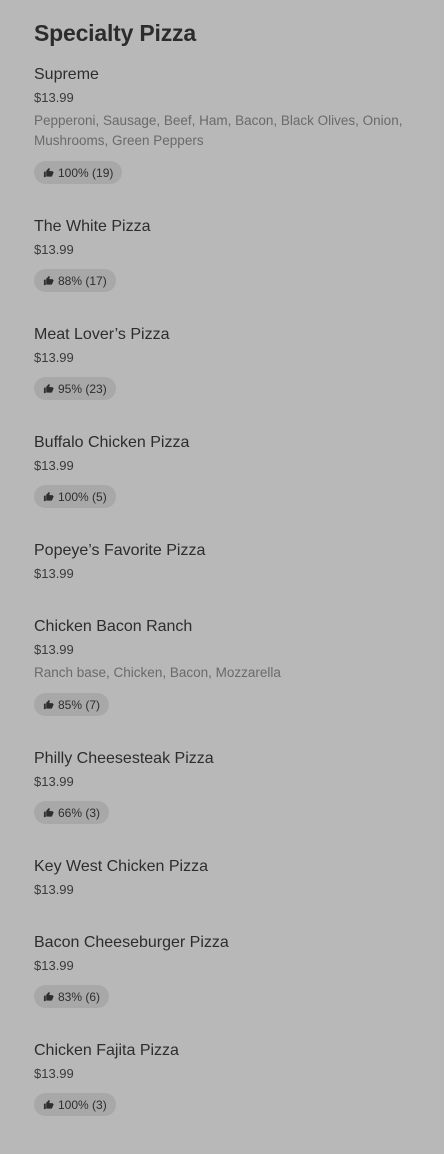 The width and height of the screenshot is (444, 1154). I want to click on rating-badge: 95% (23), so click(75, 388).